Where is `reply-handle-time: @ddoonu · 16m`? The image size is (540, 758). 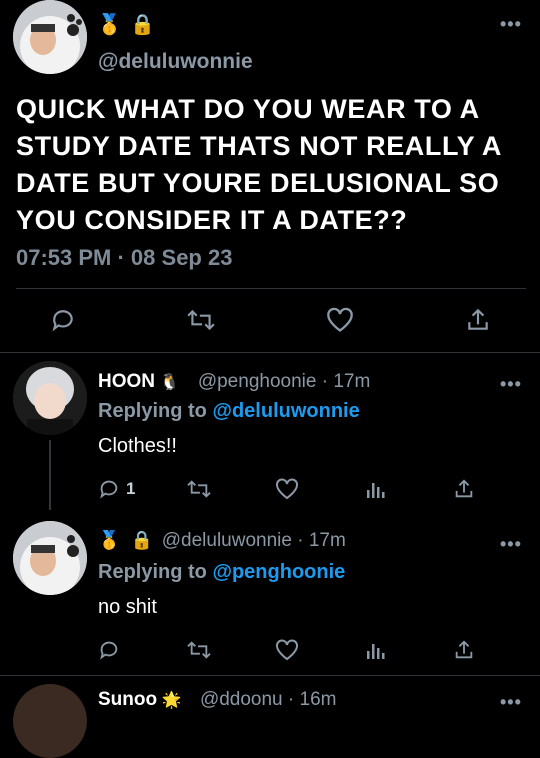 reply-handle-time: @ddoonu · 16m is located at coordinates (268, 699).